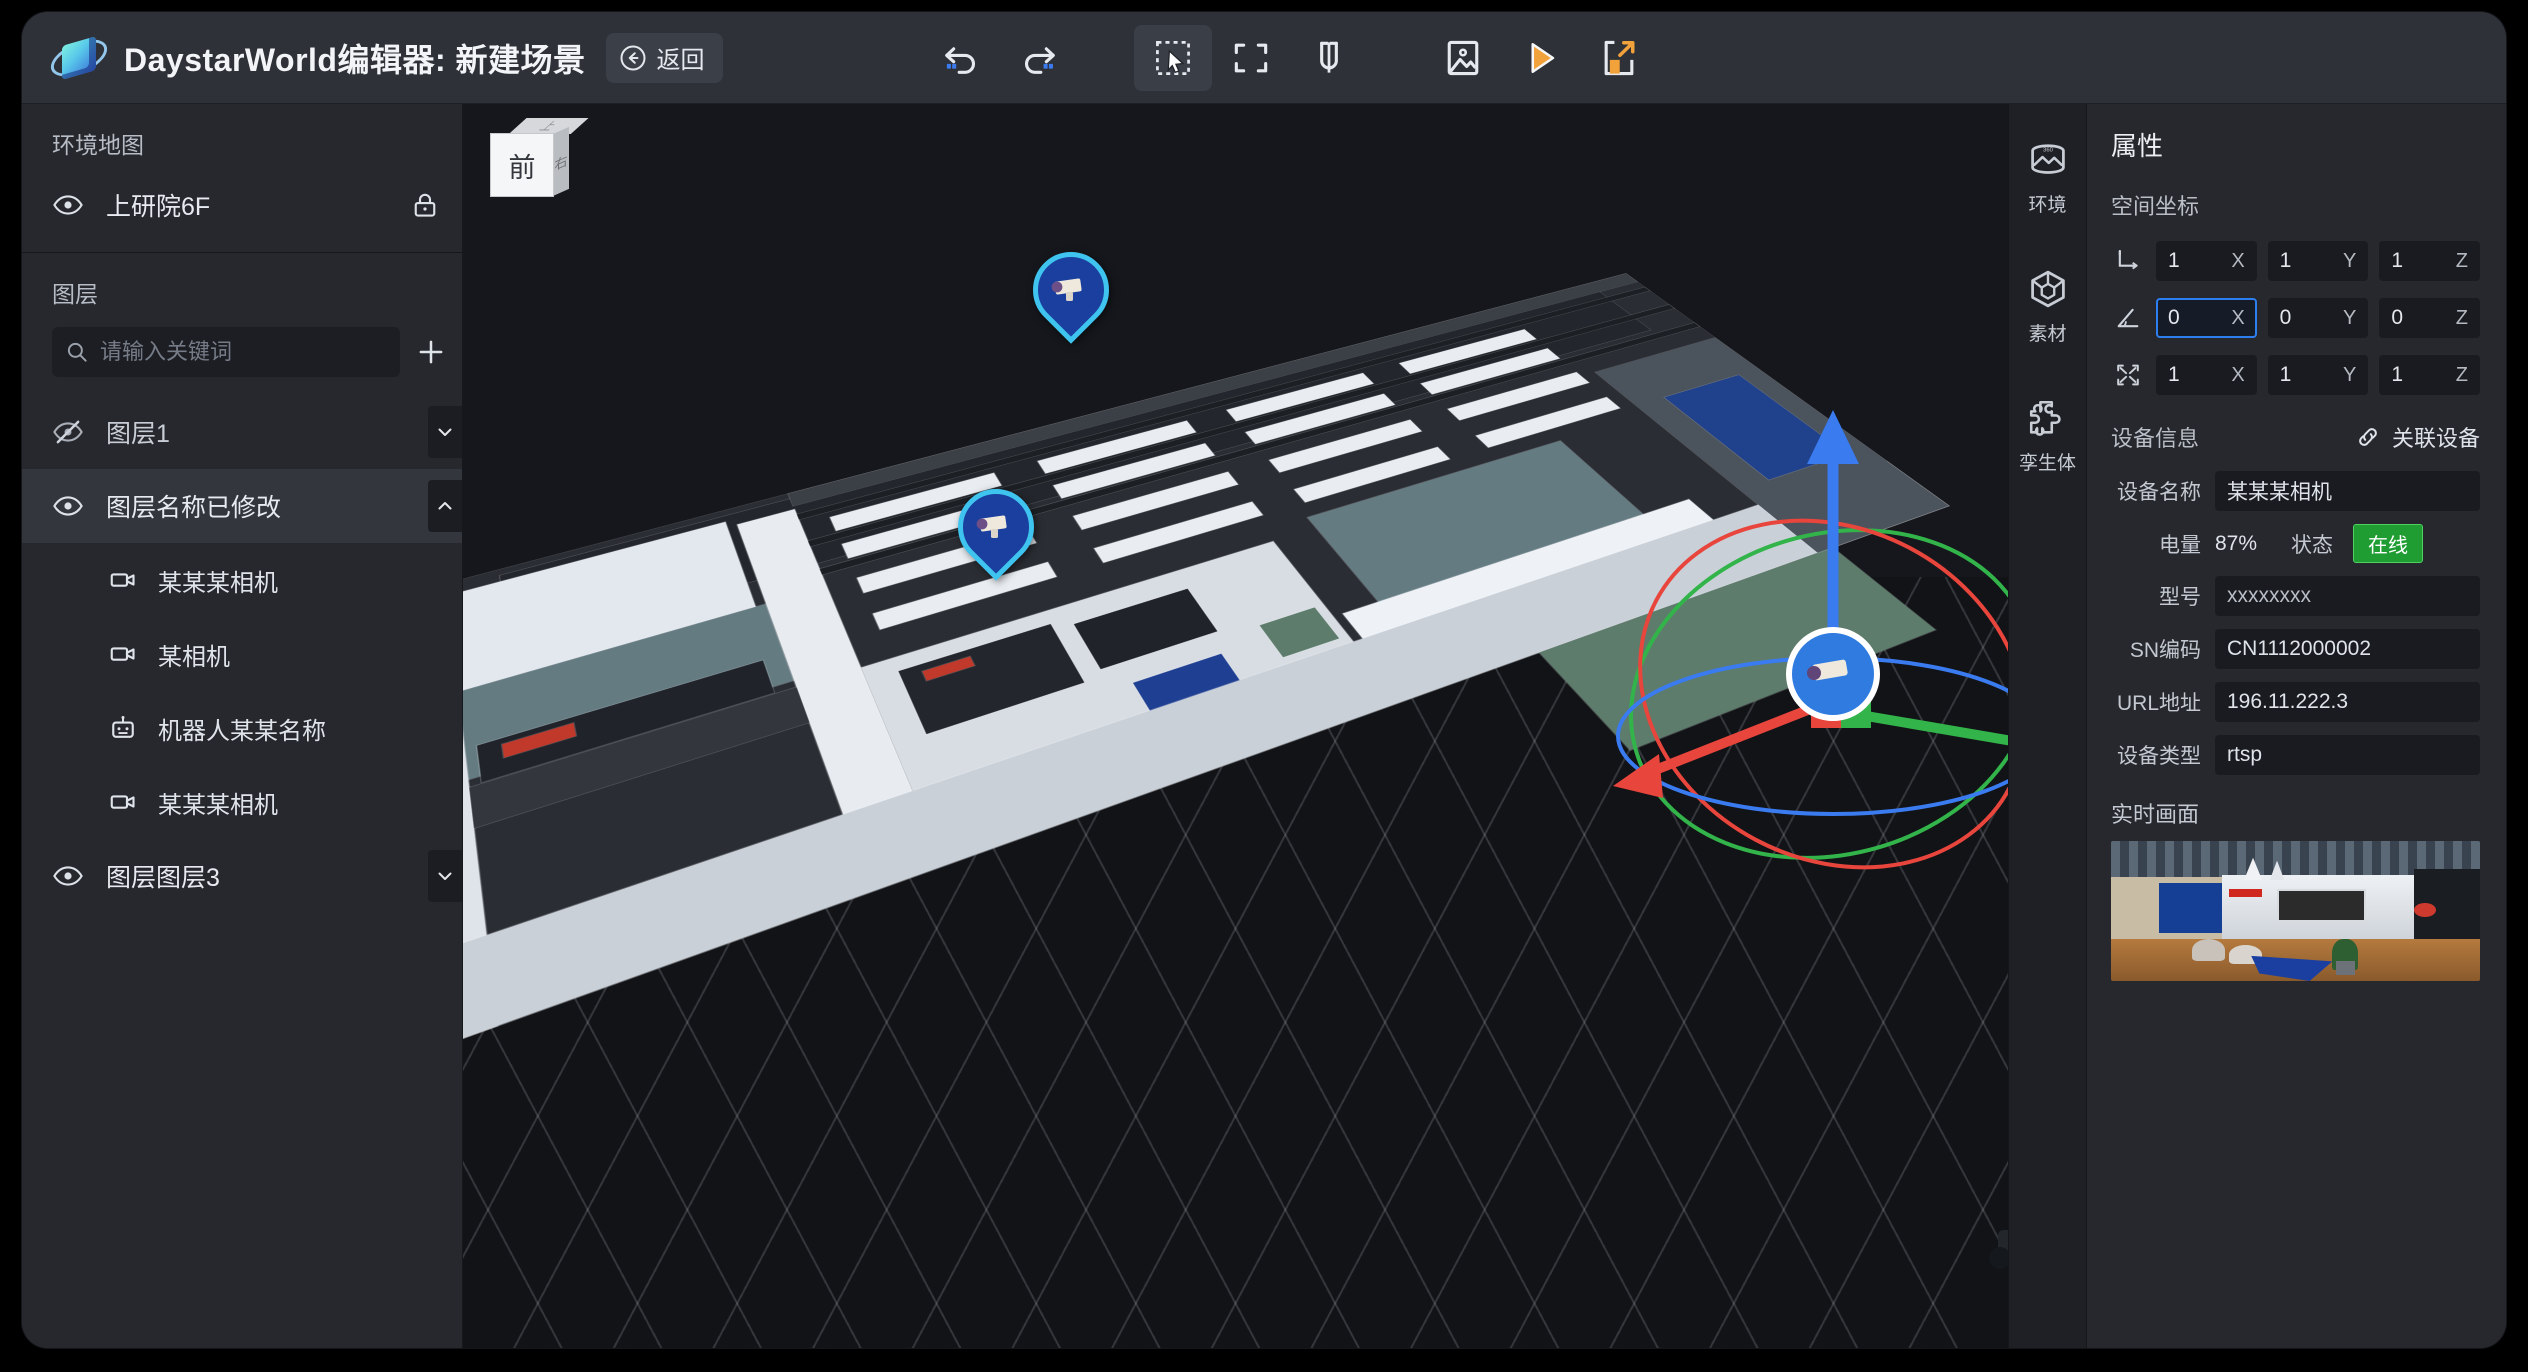  What do you see at coordinates (2462, 374) in the screenshot?
I see `scale-z-axis: Z` at bounding box center [2462, 374].